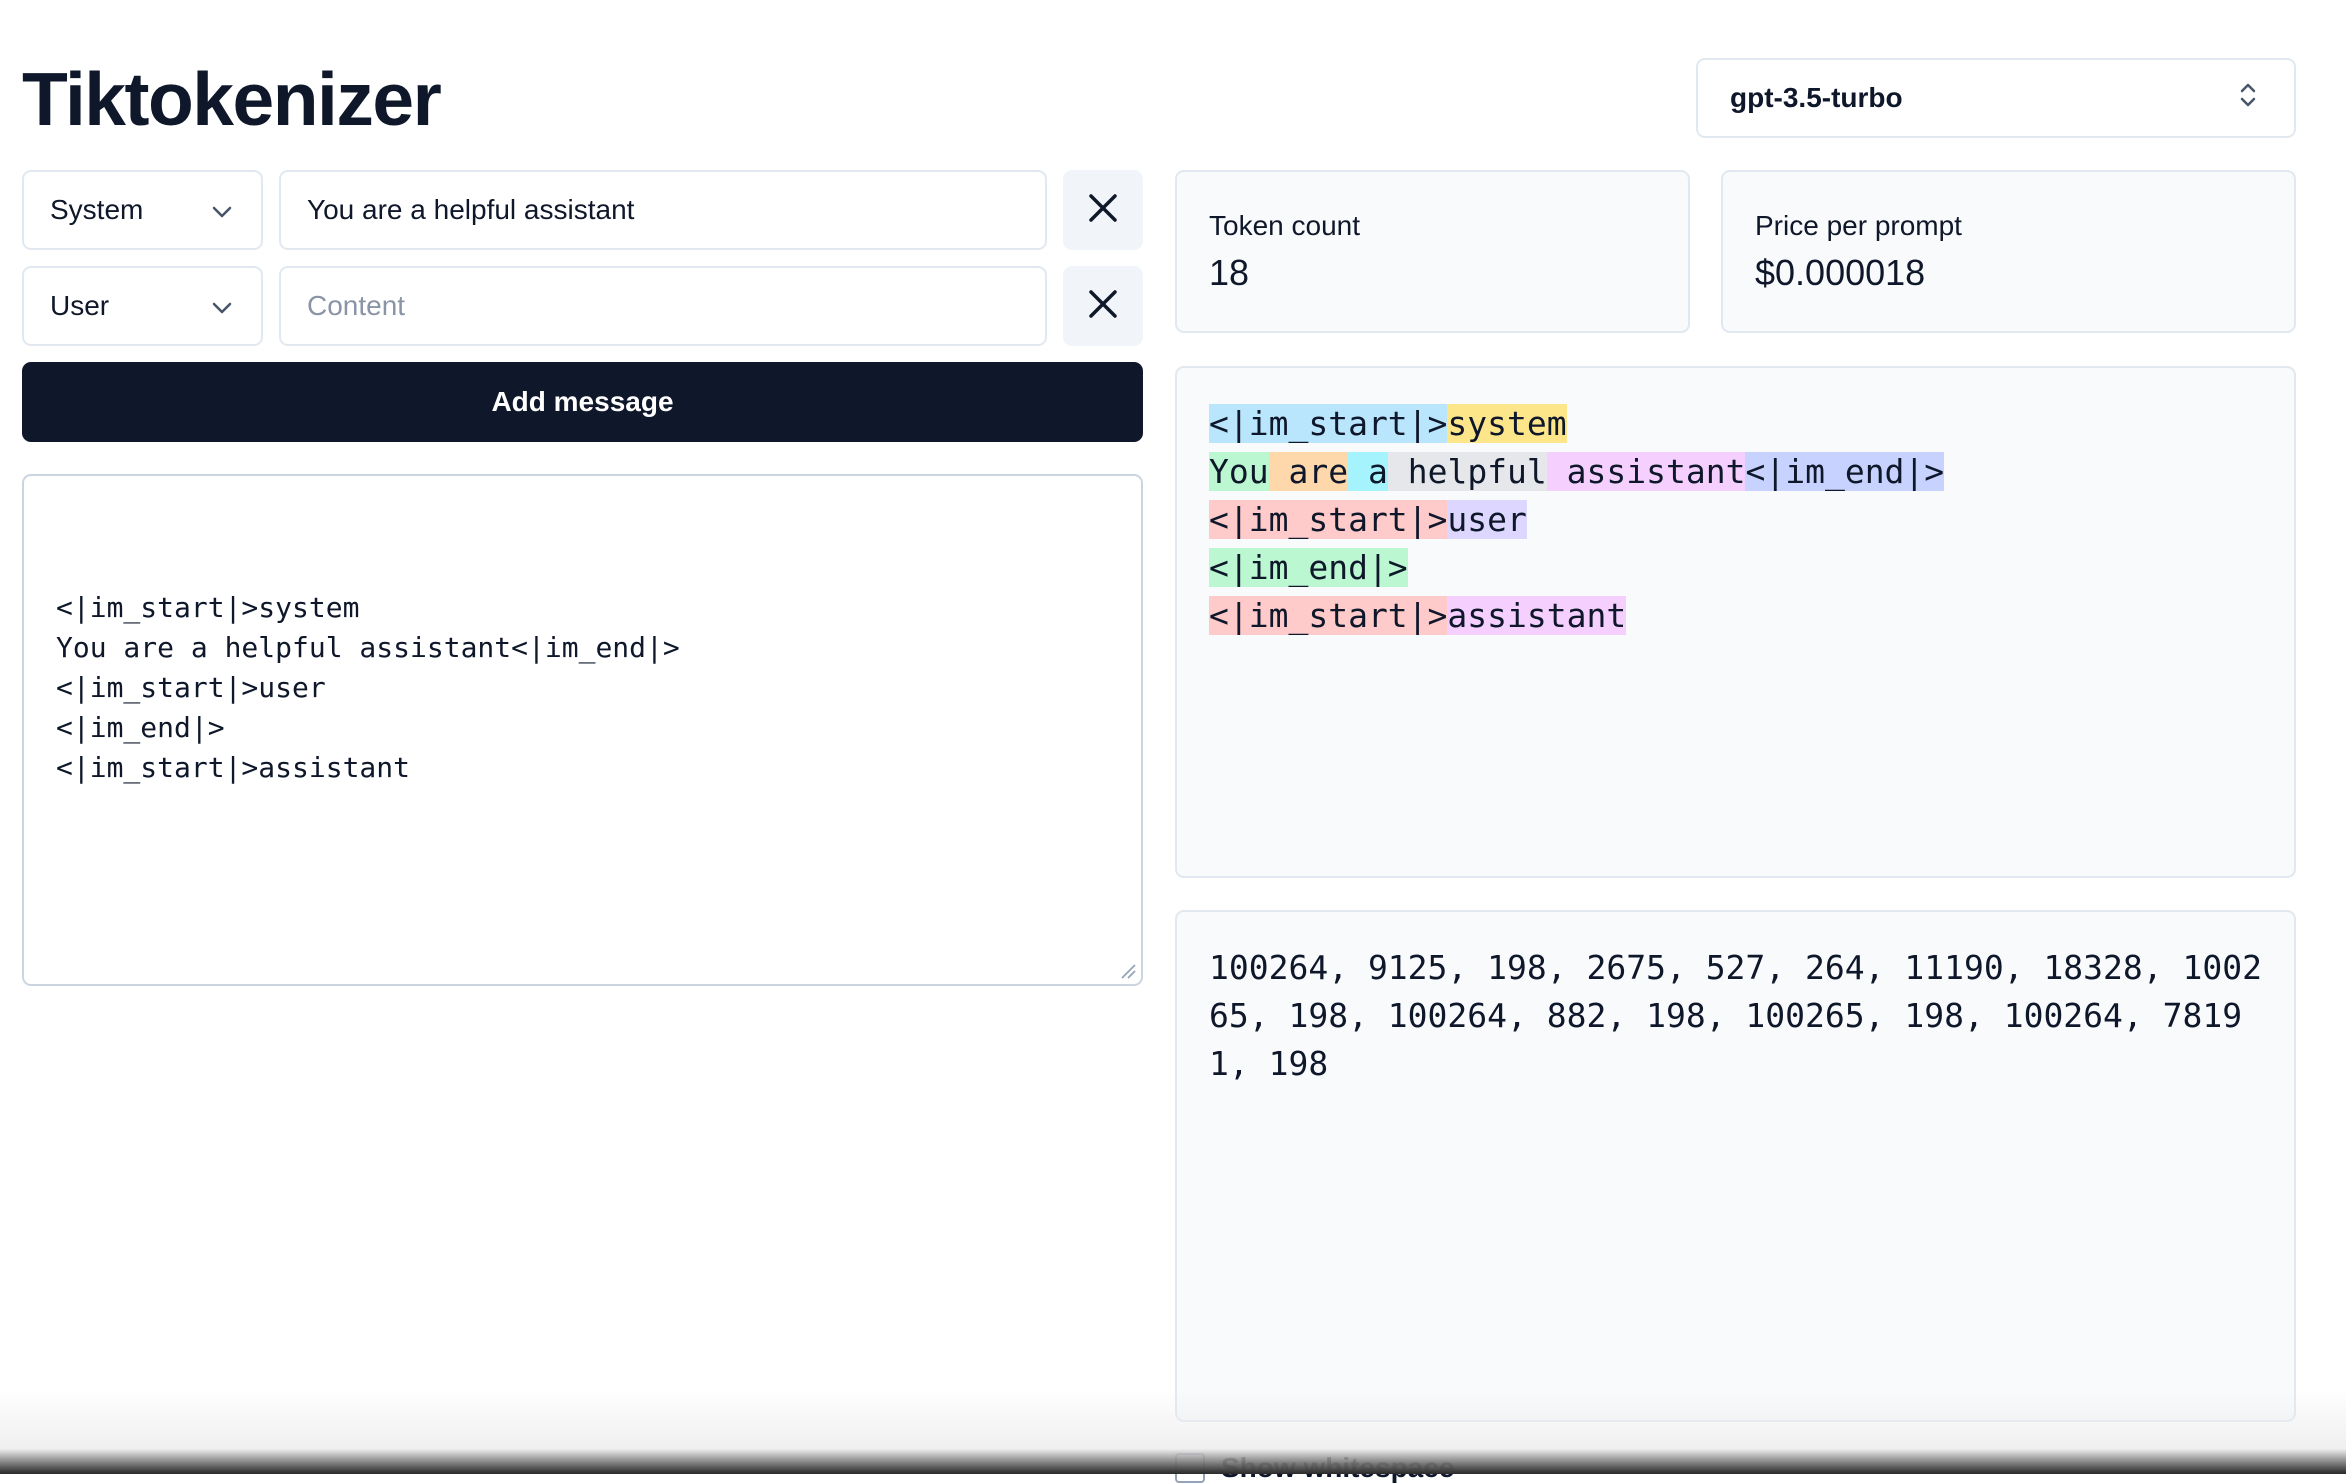 Image resolution: width=2346 pixels, height=1484 pixels. I want to click on role-select-system: System, so click(142, 210).